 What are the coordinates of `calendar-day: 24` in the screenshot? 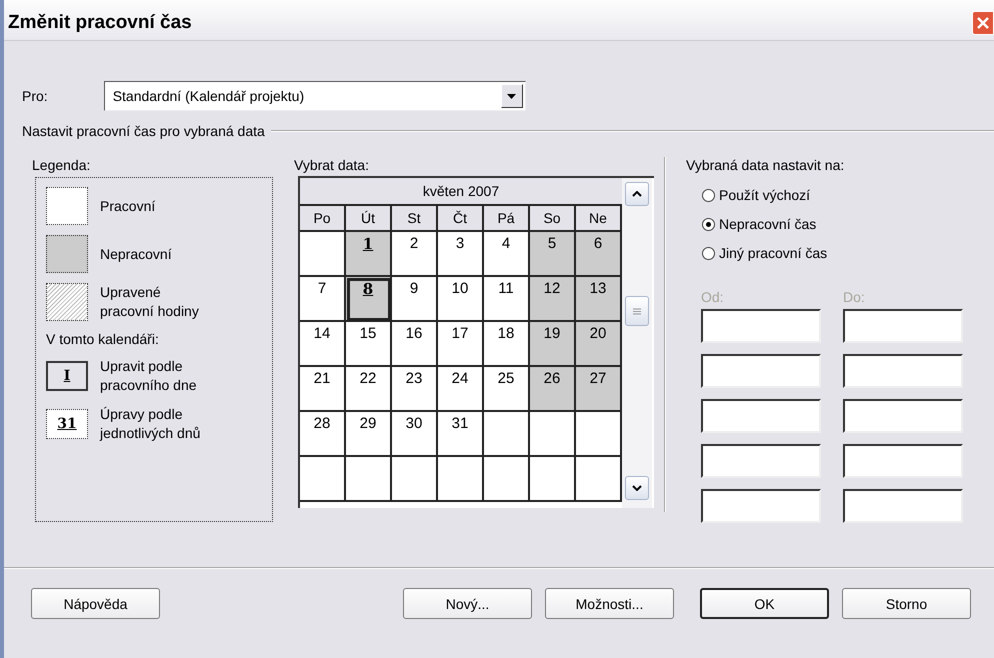 It's located at (461, 389).